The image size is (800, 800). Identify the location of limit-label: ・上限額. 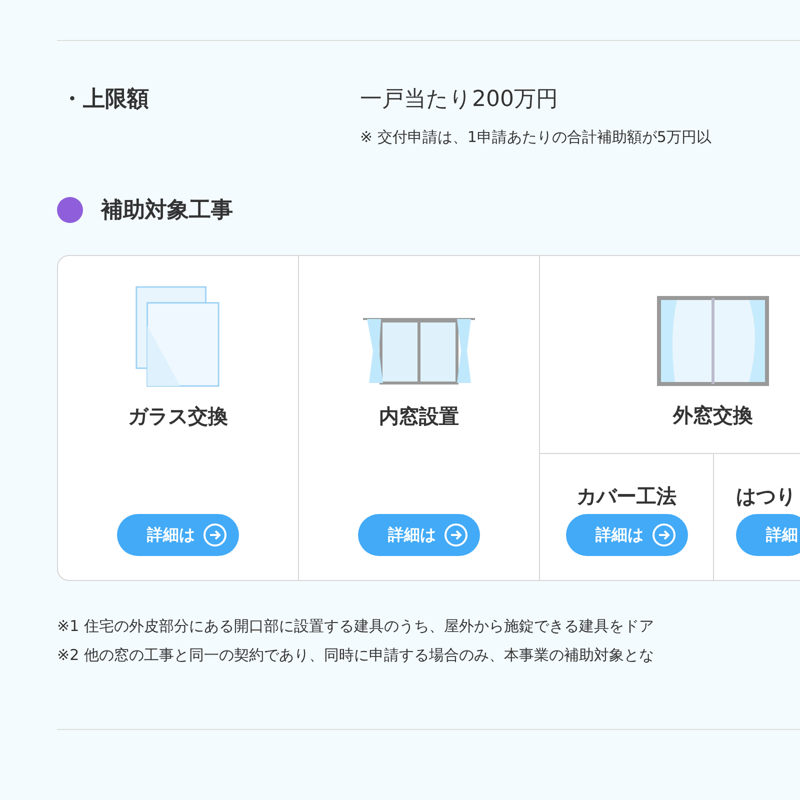
(105, 100).